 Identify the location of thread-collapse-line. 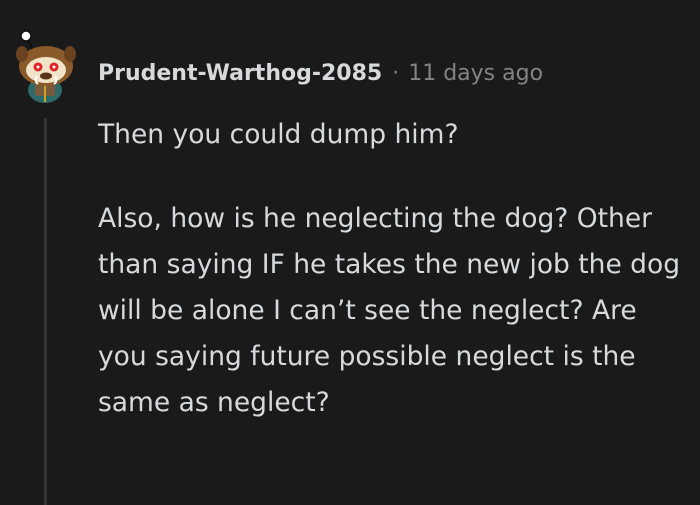
(45, 311).